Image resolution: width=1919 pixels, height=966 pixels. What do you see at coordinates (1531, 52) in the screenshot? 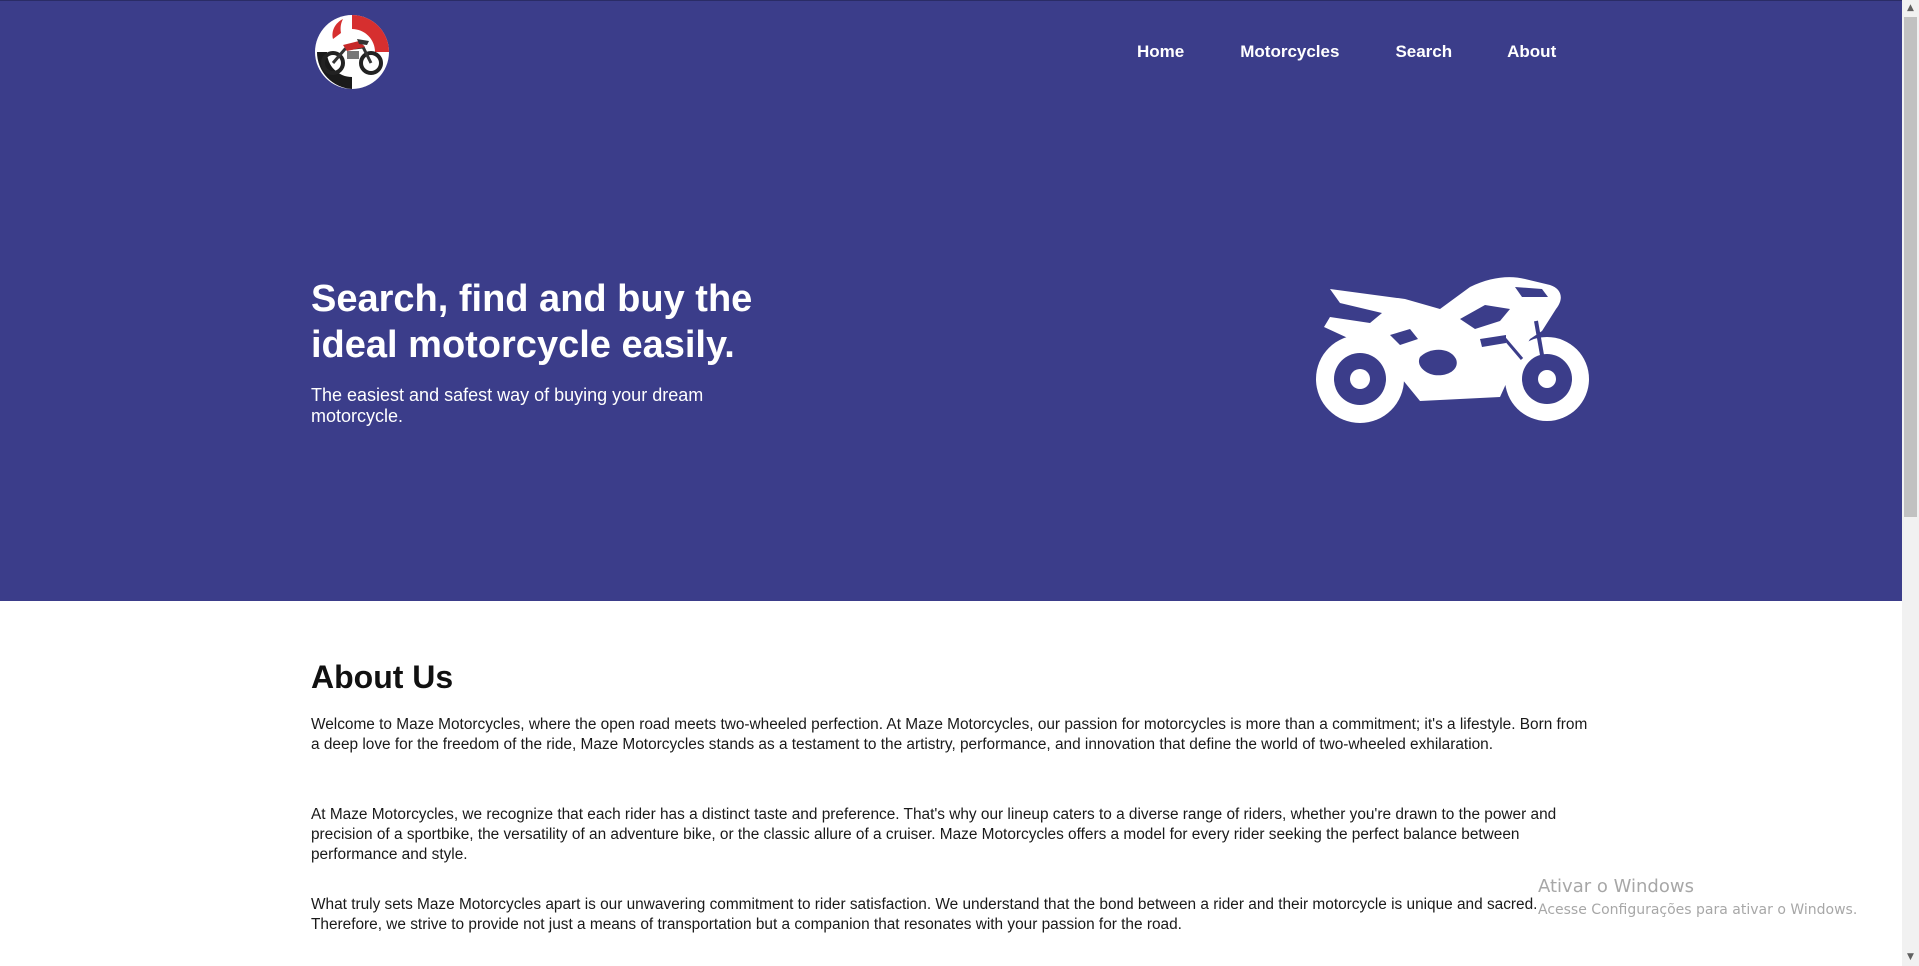
I see `nav-link-about: About` at bounding box center [1531, 52].